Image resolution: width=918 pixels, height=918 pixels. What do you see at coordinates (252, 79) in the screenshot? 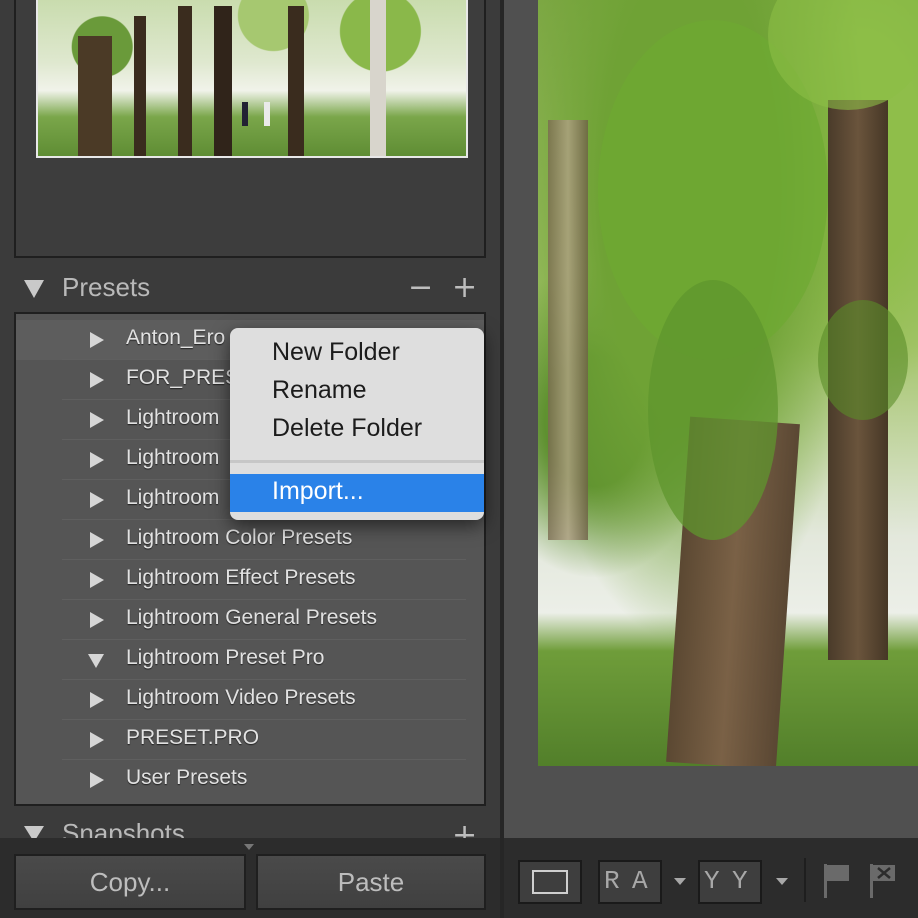
I see `navigator-preview-image` at bounding box center [252, 79].